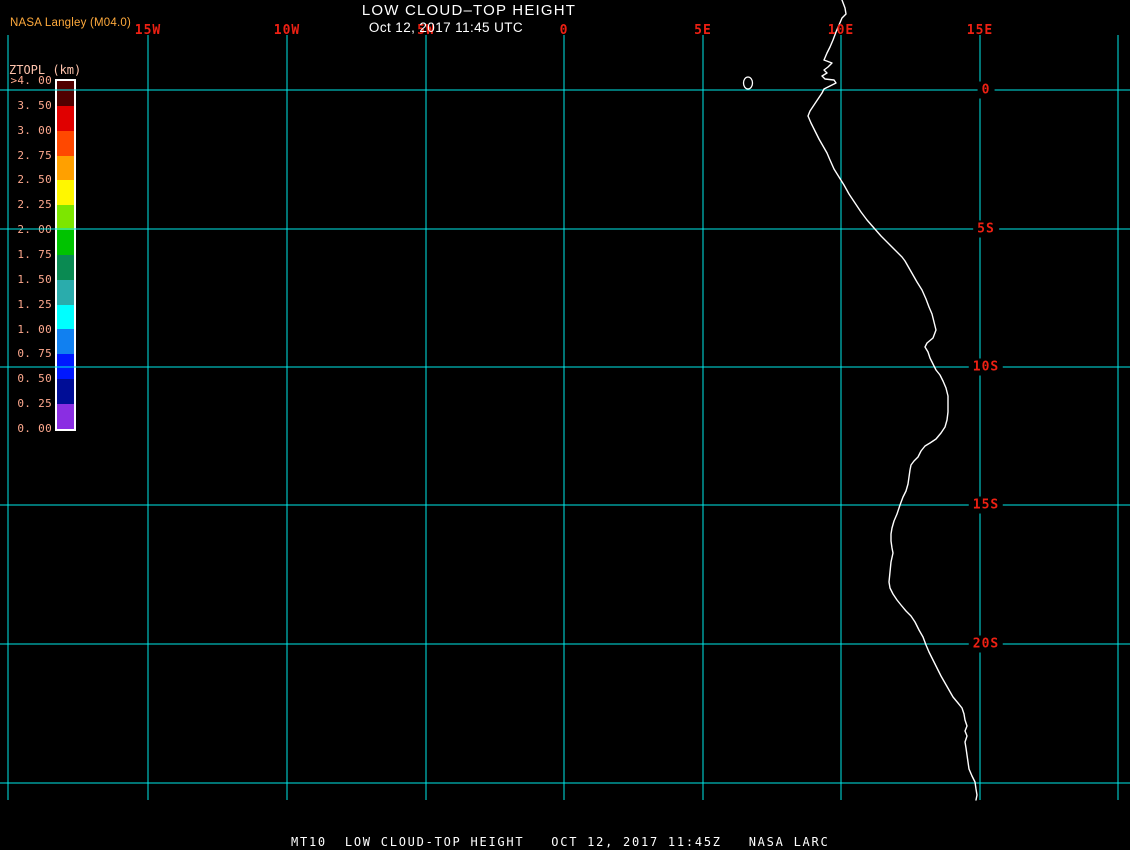  Describe the element at coordinates (34, 180) in the screenshot. I see `colorbar-tick-label: 2. 50` at that location.